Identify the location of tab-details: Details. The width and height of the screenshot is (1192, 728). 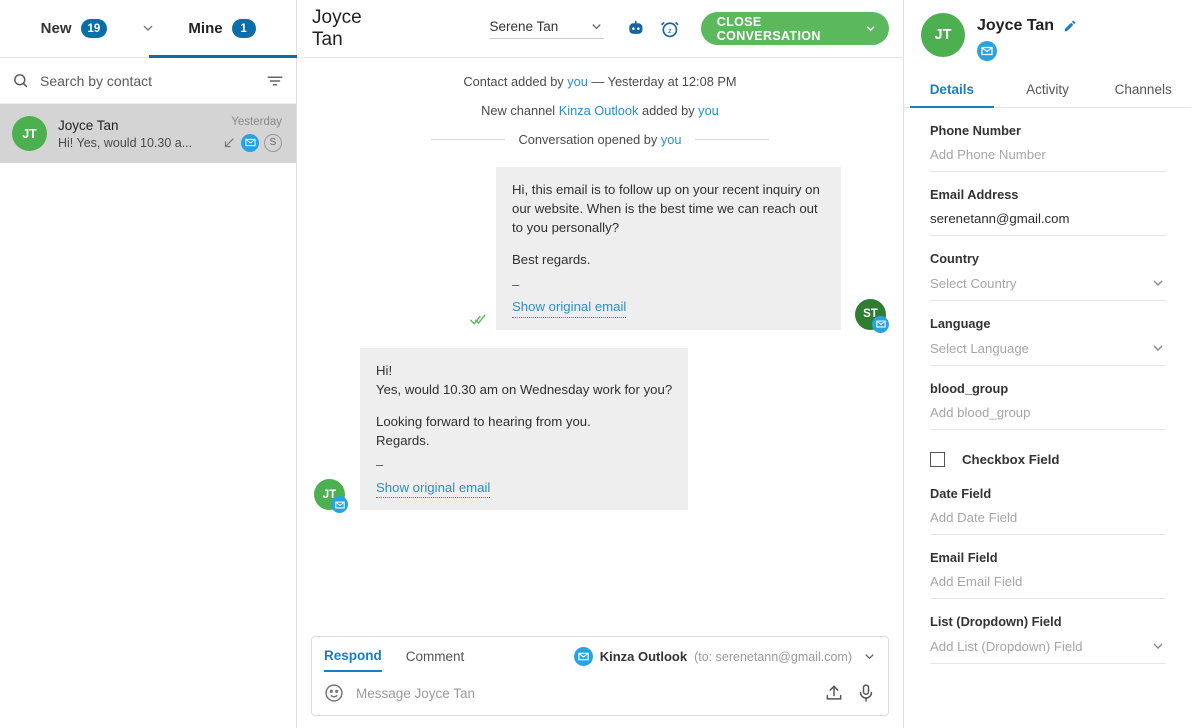
(952, 90).